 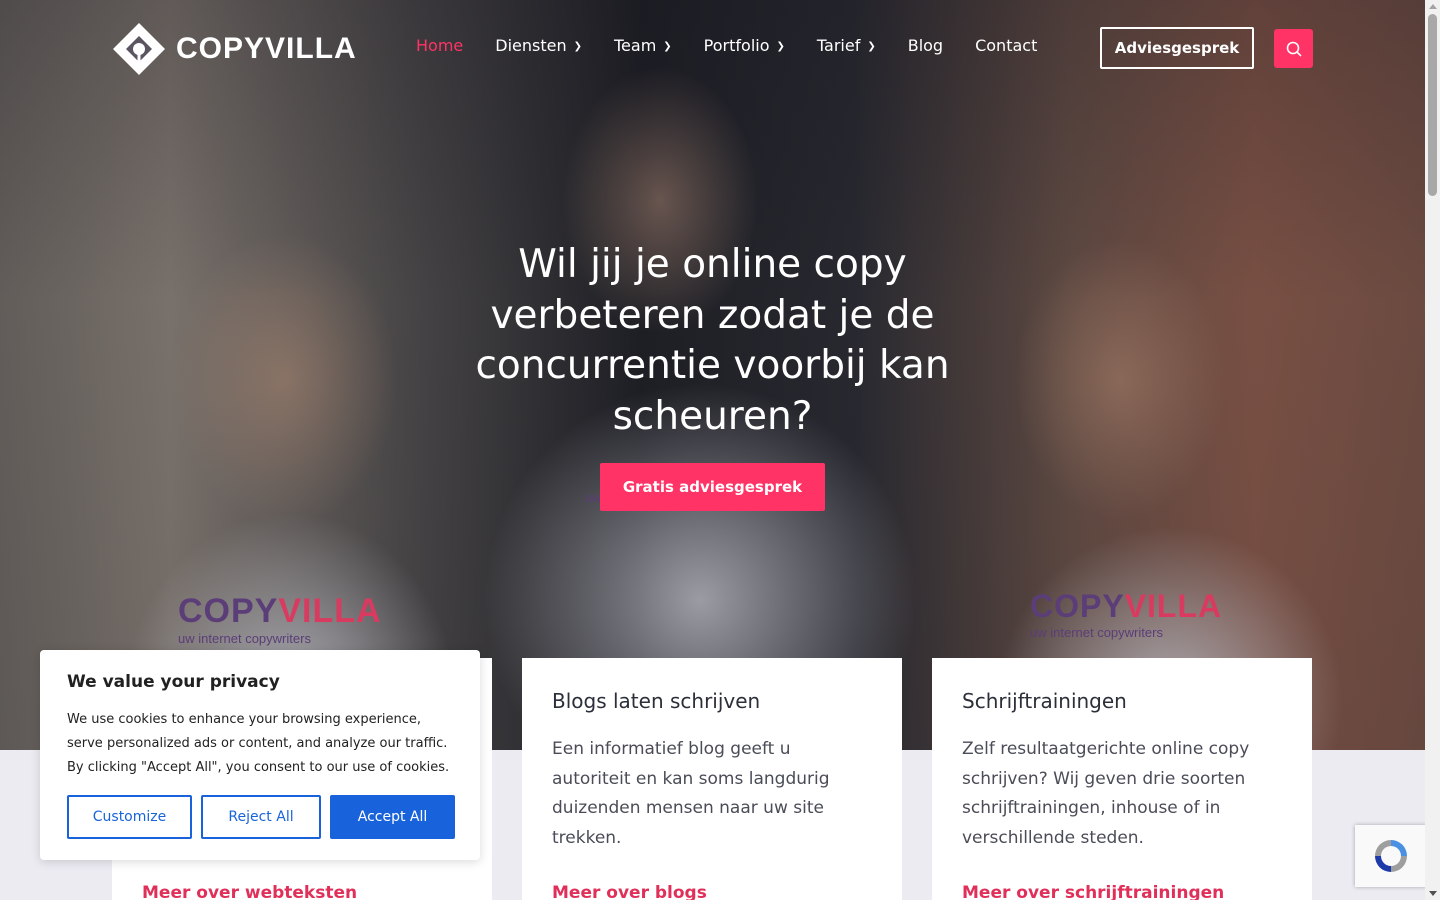 What do you see at coordinates (266, 48) in the screenshot?
I see `logo-text: COPYVILLA` at bounding box center [266, 48].